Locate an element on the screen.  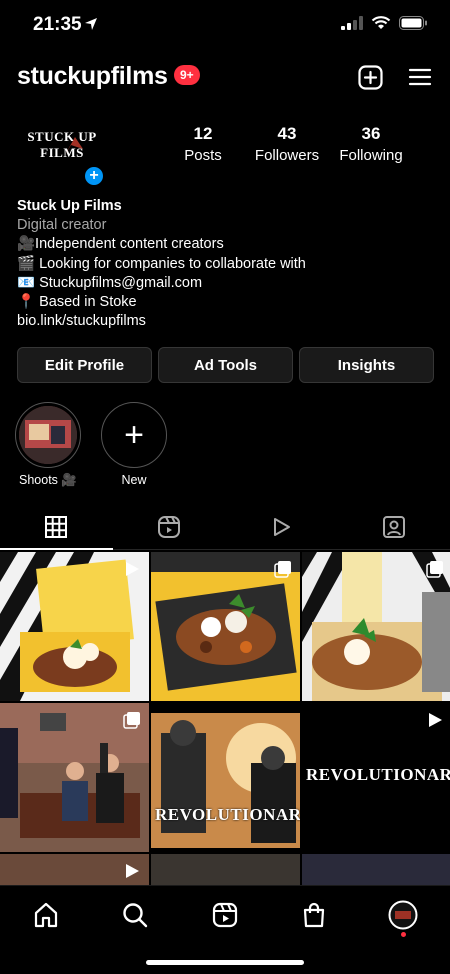
posts-stat: 12 Posts is located at coordinates (203, 144).